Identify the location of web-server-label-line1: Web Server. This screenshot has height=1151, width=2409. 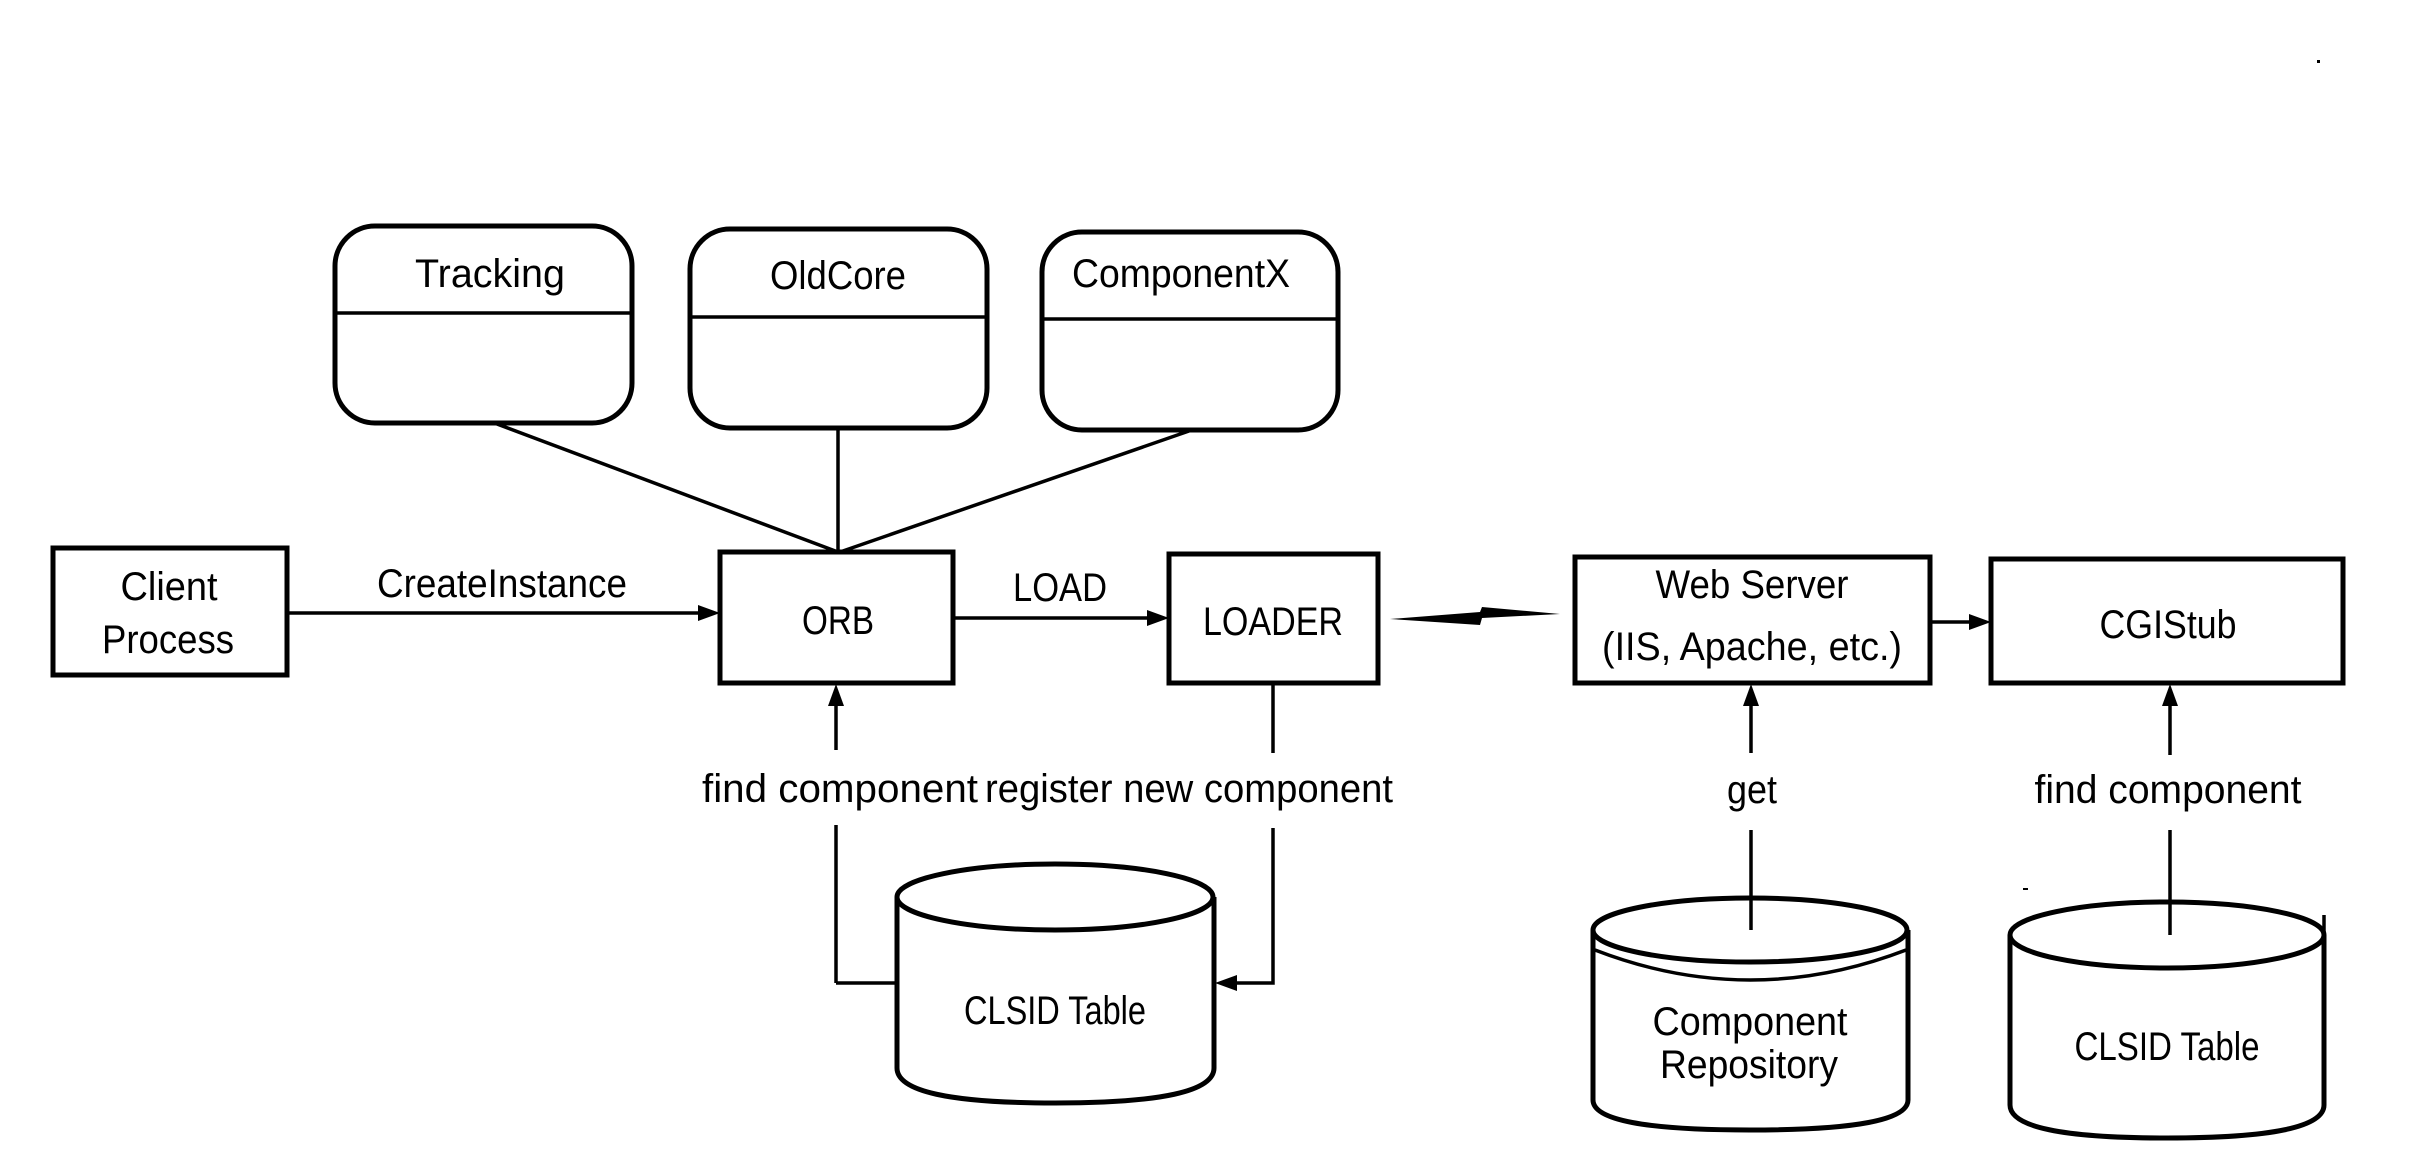
(1752, 585).